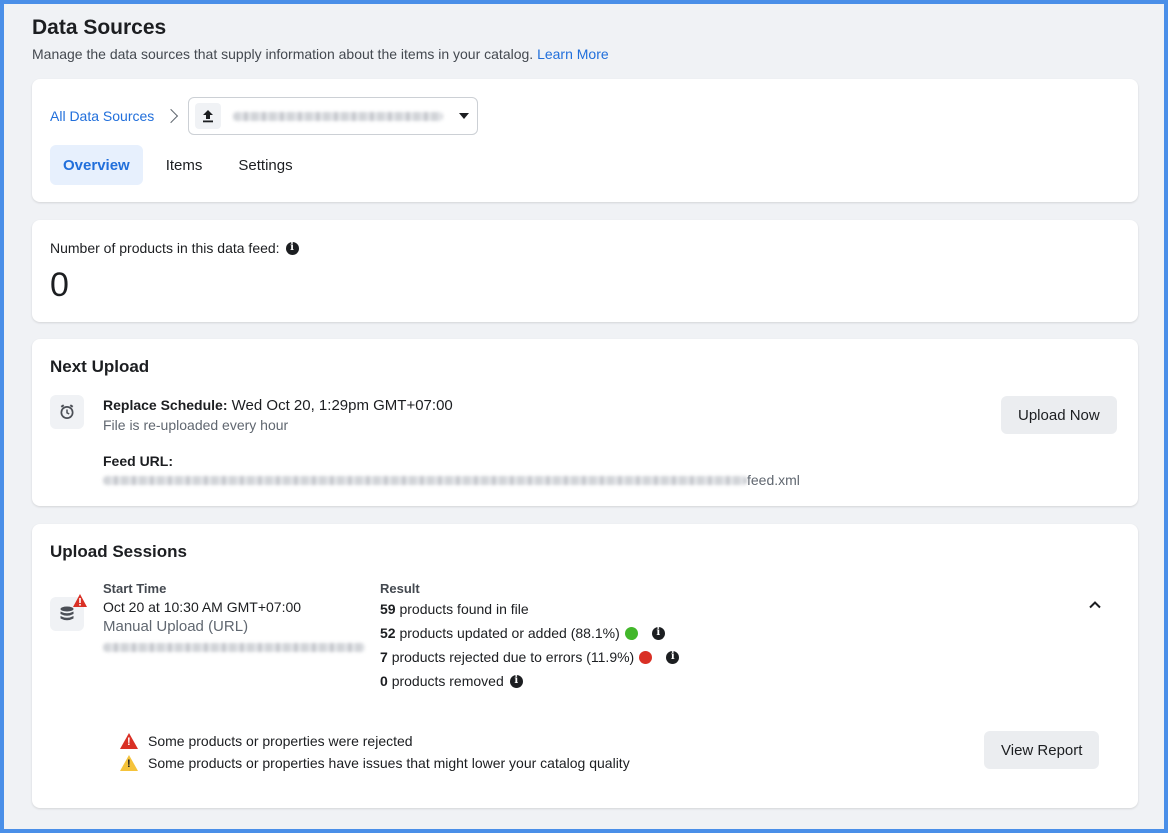  Describe the element at coordinates (135, 588) in the screenshot. I see `start-time-label: Start Time` at that location.